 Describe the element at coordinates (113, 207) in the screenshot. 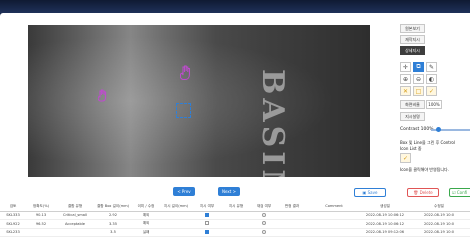

I see `column-header: 결함 Box 길이(mm)` at that location.